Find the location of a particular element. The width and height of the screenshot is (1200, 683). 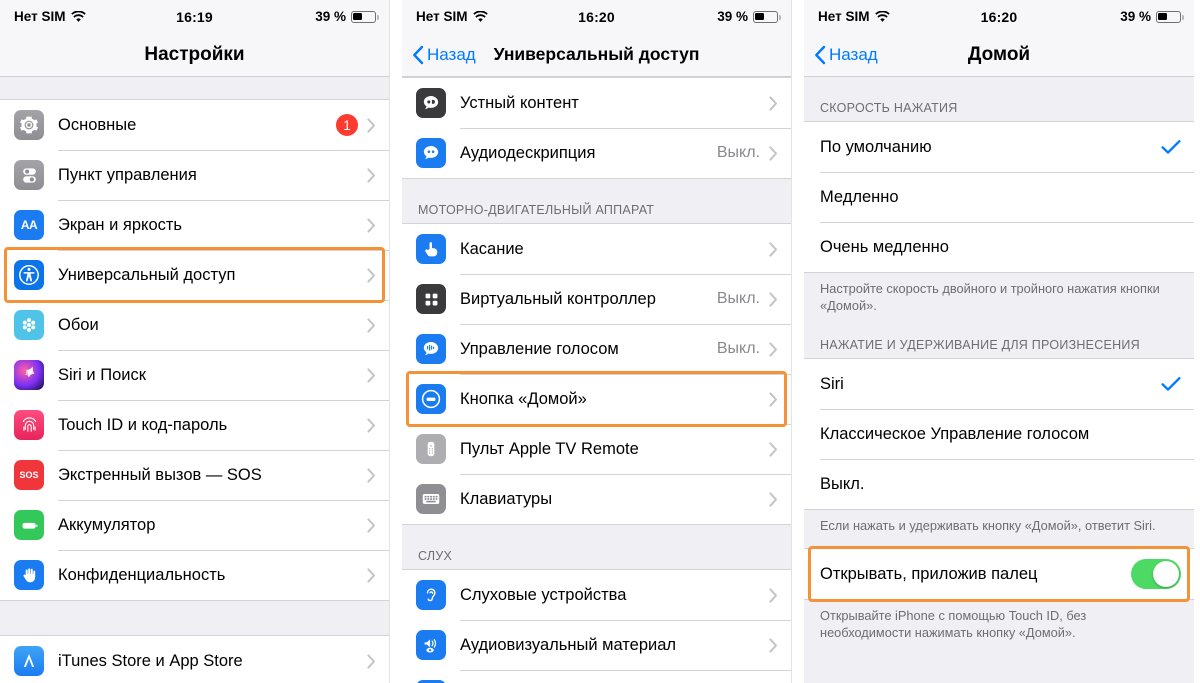

rest-finger-group: Открывать, приложив палец is located at coordinates (999, 574).